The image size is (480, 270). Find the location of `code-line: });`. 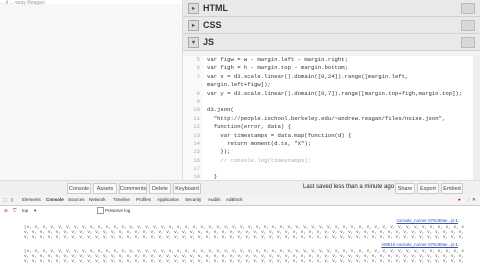

code-line: }); is located at coordinates (340, 152).